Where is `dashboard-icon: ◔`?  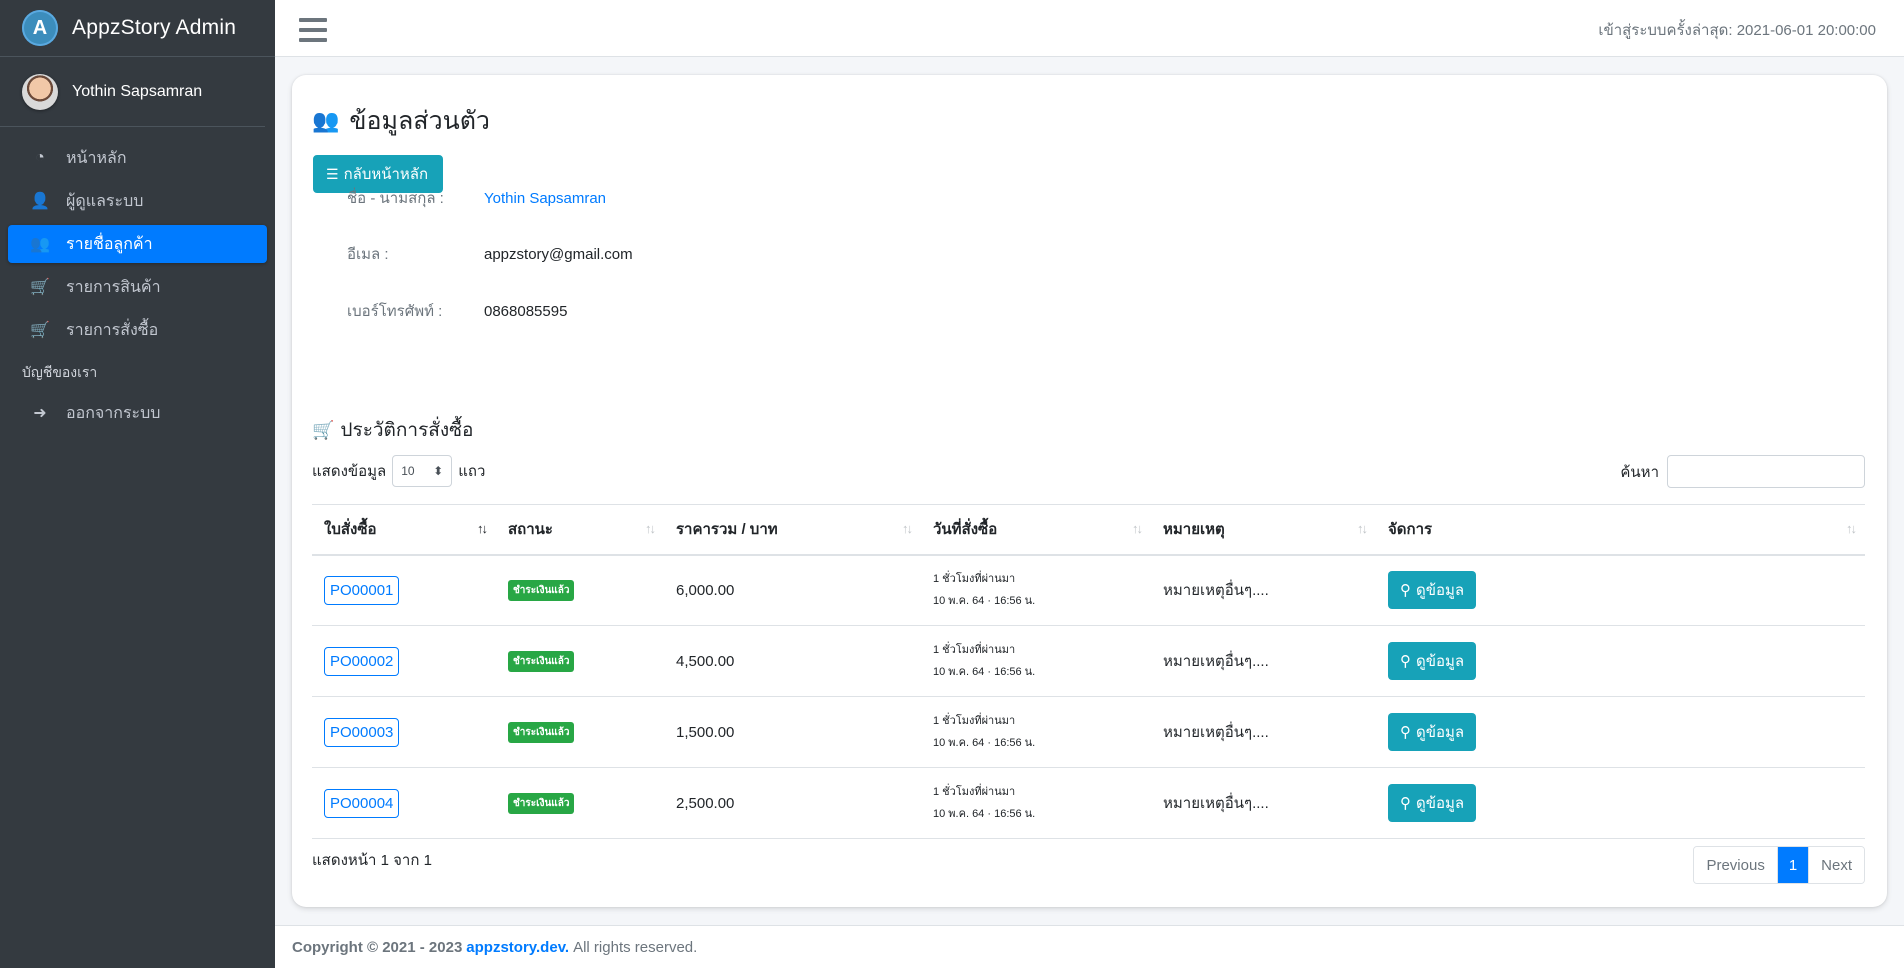
dashboard-icon: ◔ is located at coordinates (40, 157).